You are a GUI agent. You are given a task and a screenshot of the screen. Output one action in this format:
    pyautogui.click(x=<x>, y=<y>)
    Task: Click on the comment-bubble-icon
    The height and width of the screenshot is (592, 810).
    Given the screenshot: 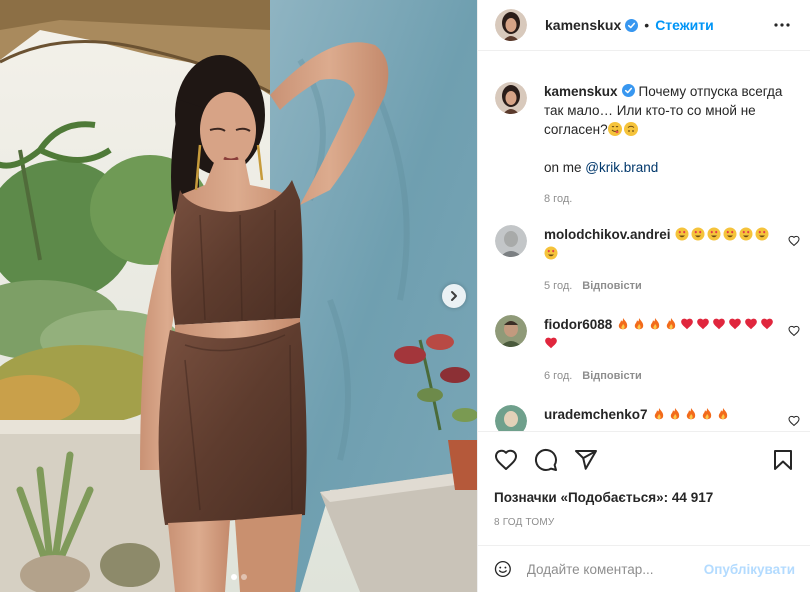 What is the action you would take?
    pyautogui.click(x=545, y=459)
    